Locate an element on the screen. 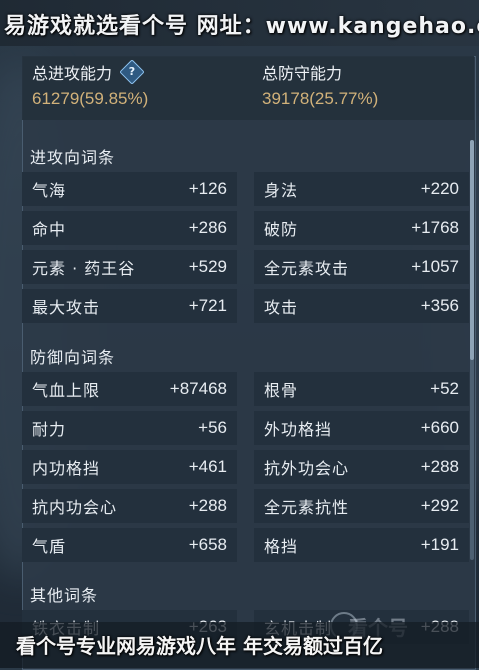  other-section-title: 其他词条 is located at coordinates (64, 595).